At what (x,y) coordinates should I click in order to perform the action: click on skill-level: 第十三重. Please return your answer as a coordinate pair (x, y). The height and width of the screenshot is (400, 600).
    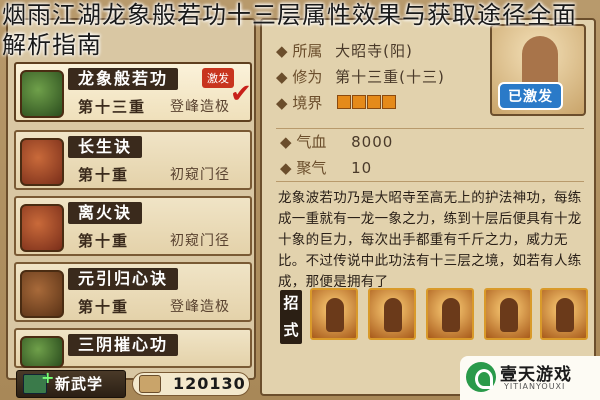
    Looking at the image, I should click on (112, 107).